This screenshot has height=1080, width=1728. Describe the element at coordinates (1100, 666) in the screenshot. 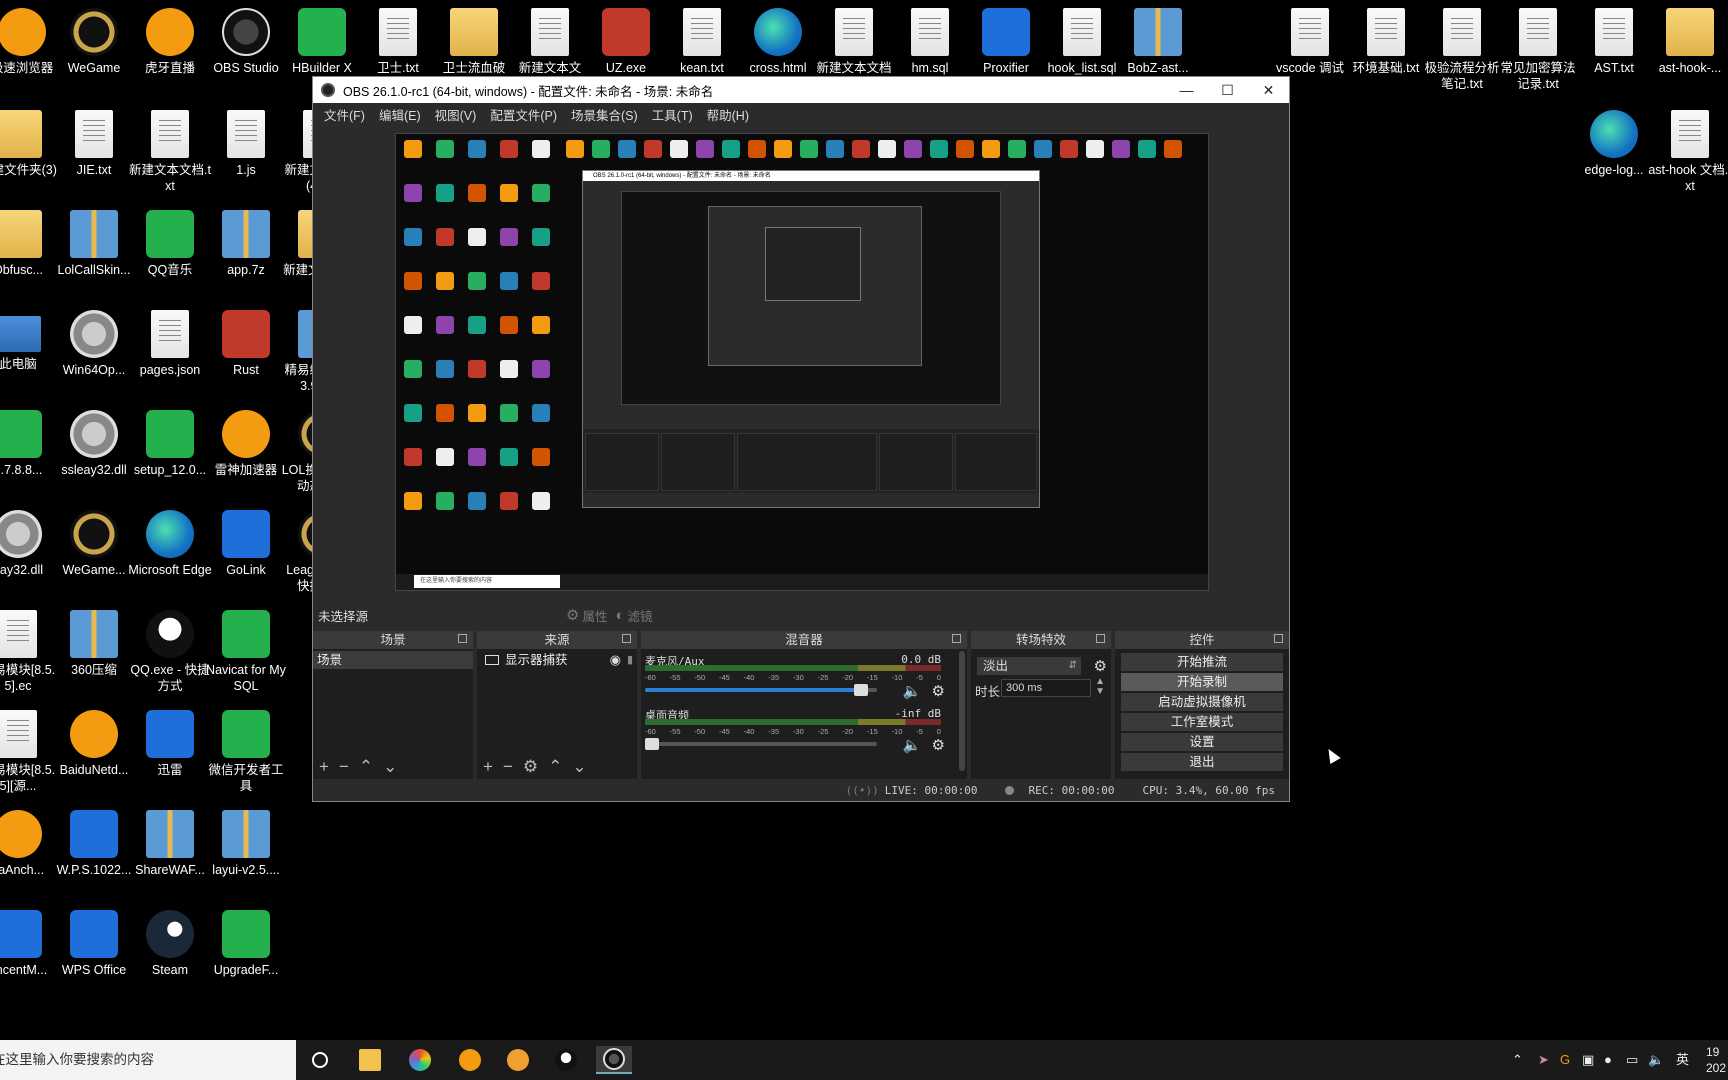

I see `transition-gear-icon: ⚙` at that location.